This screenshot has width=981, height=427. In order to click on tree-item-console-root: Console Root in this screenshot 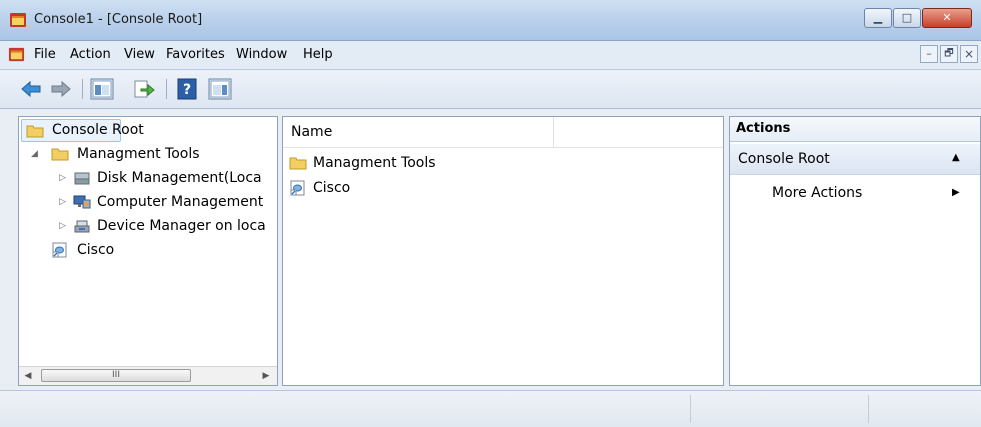, I will do `click(82, 130)`.